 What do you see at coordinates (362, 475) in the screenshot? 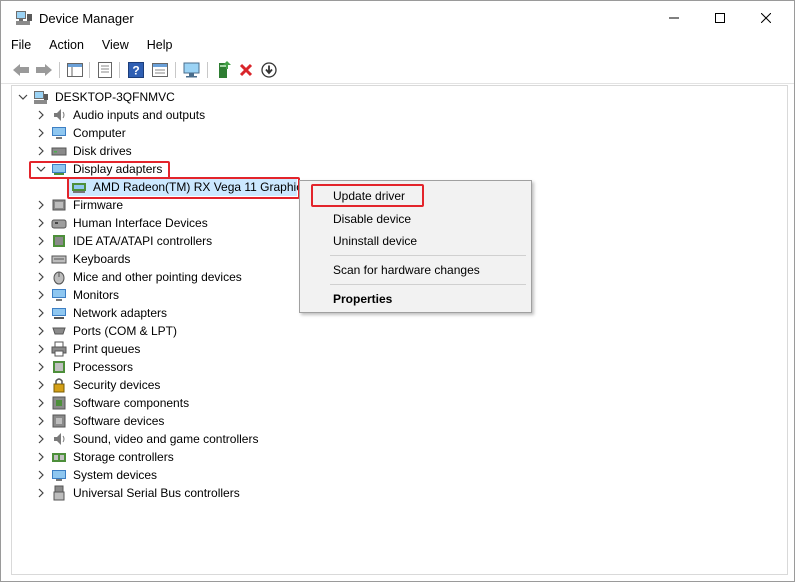
I see `tree-item: System devices` at bounding box center [362, 475].